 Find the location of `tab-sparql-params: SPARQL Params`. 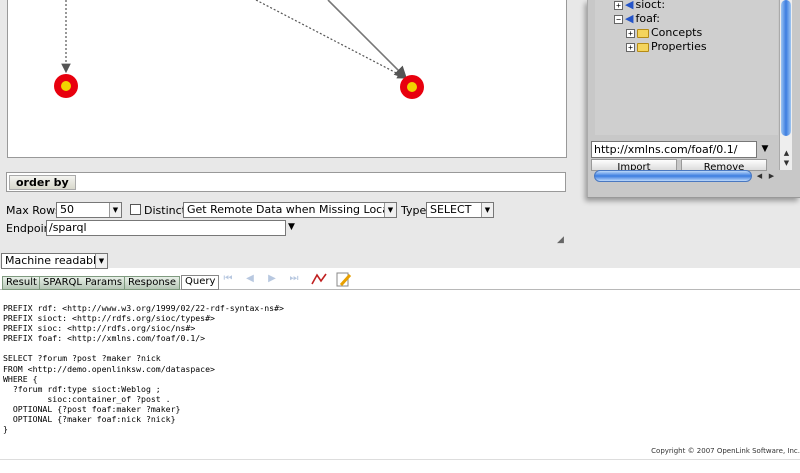

tab-sparql-params: SPARQL Params is located at coordinates (83, 283).